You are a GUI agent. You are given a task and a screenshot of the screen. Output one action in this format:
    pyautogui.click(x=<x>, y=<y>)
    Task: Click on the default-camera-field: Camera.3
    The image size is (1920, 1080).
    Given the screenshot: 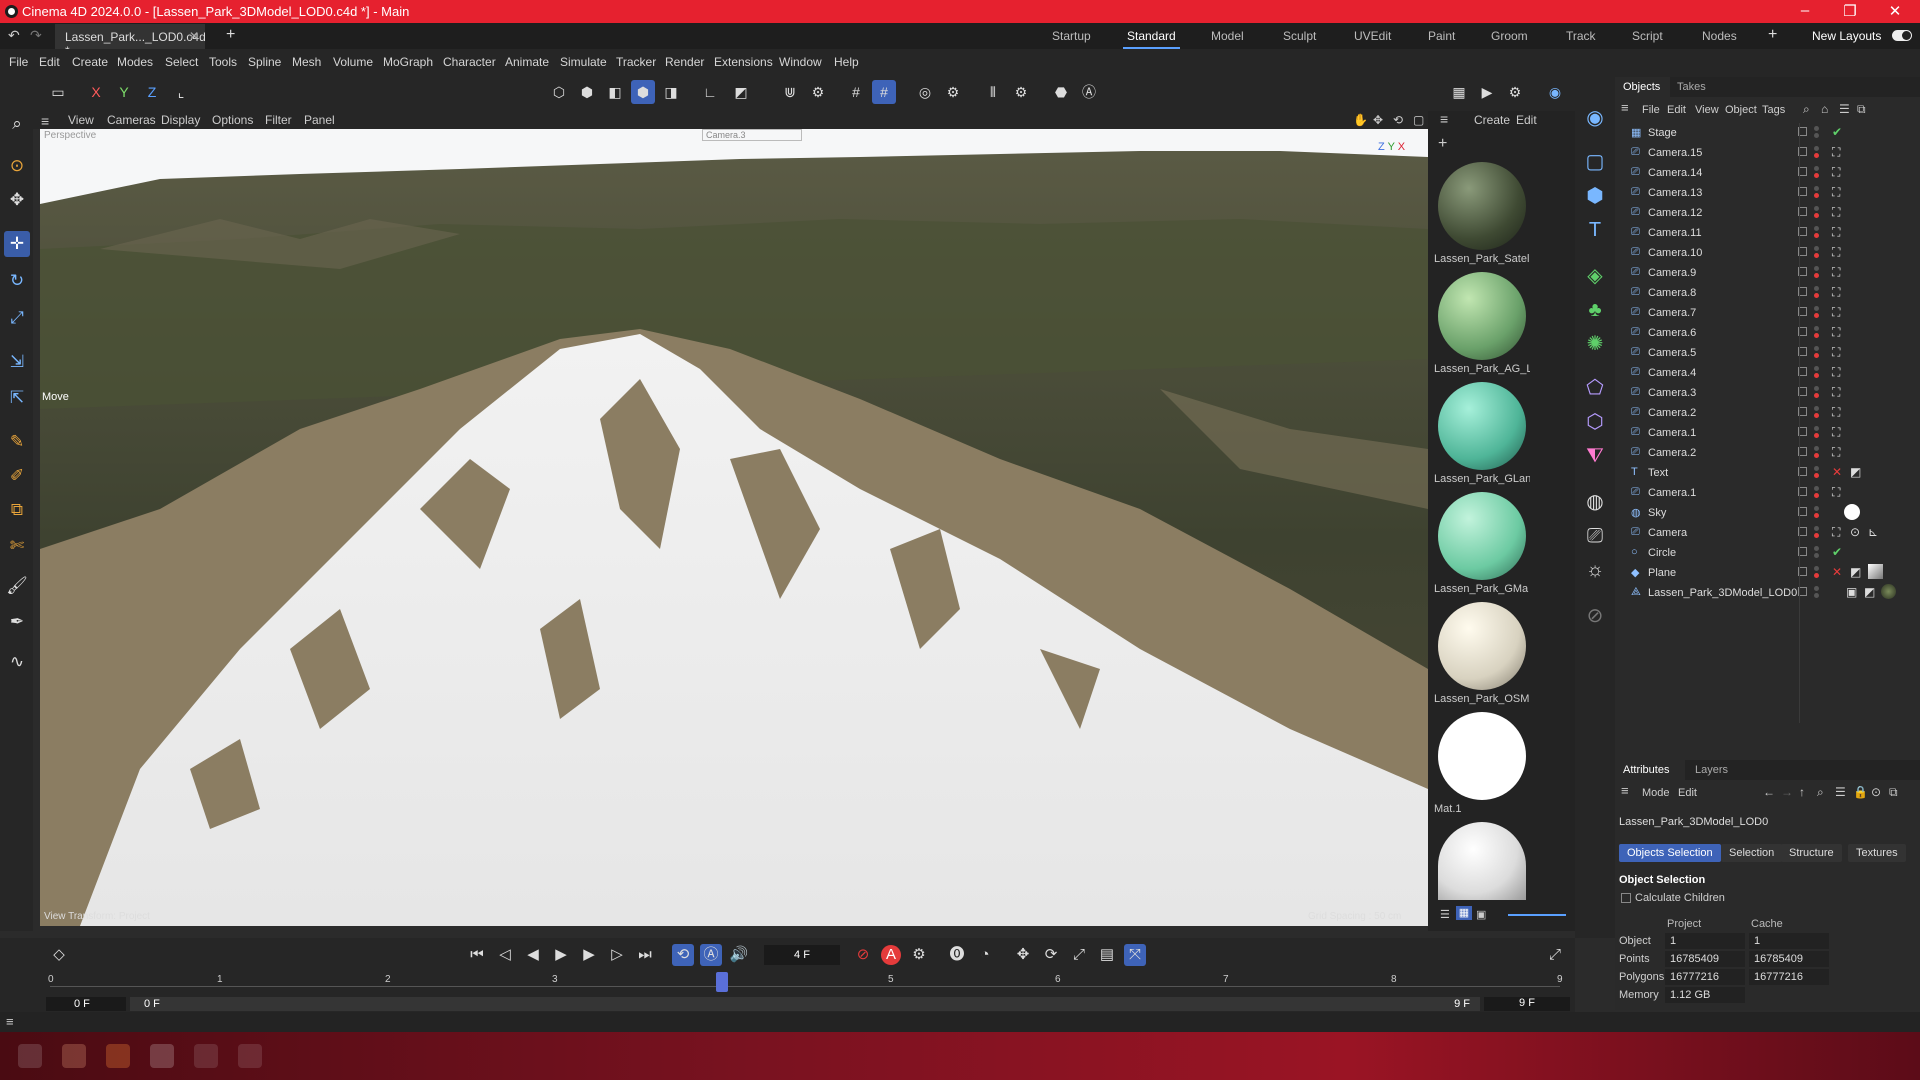 What is the action you would take?
    pyautogui.click(x=752, y=135)
    